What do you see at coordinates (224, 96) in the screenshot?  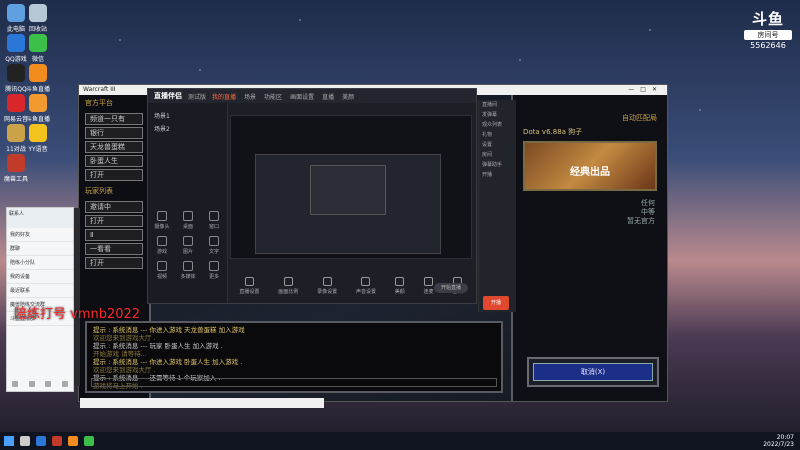 I see `app-tab: 我的直播` at bounding box center [224, 96].